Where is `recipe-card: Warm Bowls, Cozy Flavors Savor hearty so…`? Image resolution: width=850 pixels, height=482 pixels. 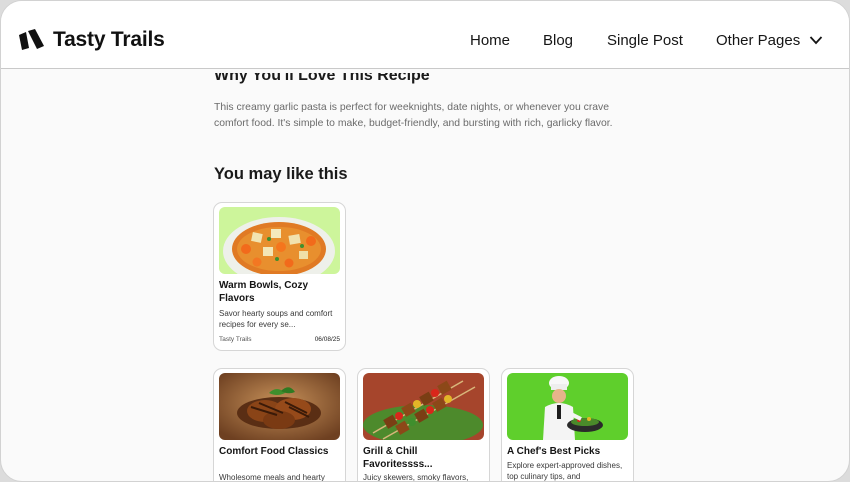 recipe-card: Warm Bowls, Cozy Flavors Savor hearty so… is located at coordinates (279, 276).